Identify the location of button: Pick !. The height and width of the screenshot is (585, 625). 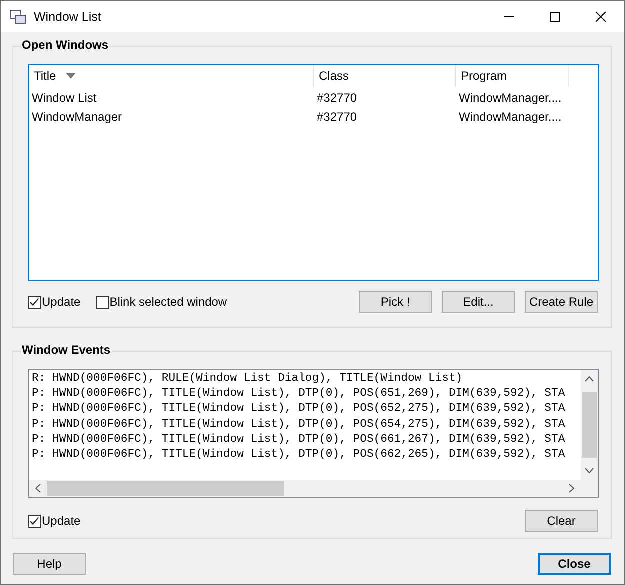
(395, 302).